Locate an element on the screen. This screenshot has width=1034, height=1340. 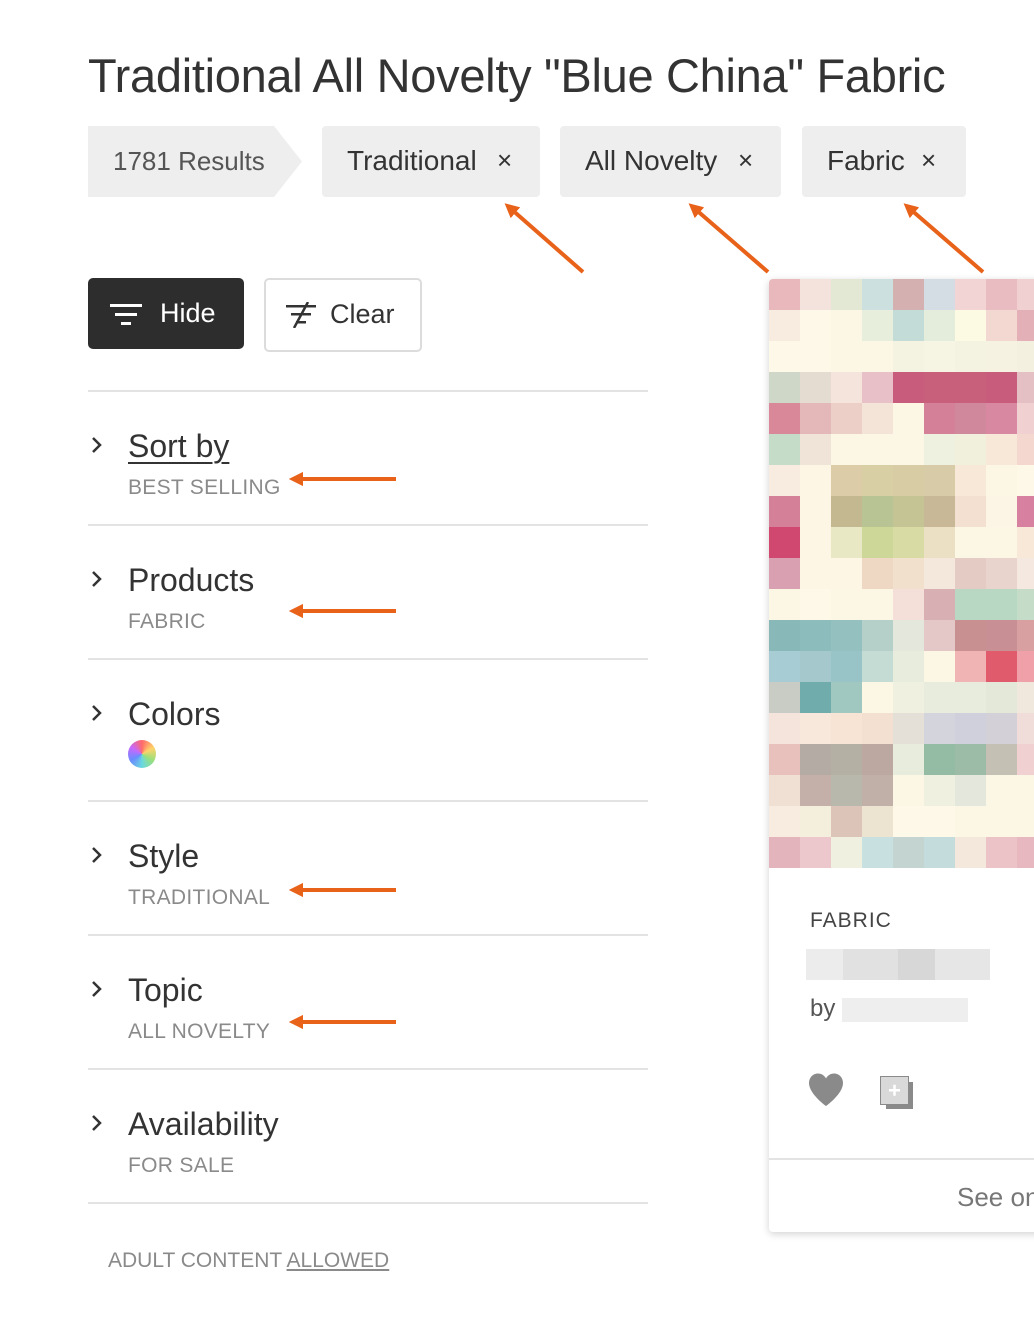
filter-chip-traditional: Traditional × is located at coordinates (431, 161).